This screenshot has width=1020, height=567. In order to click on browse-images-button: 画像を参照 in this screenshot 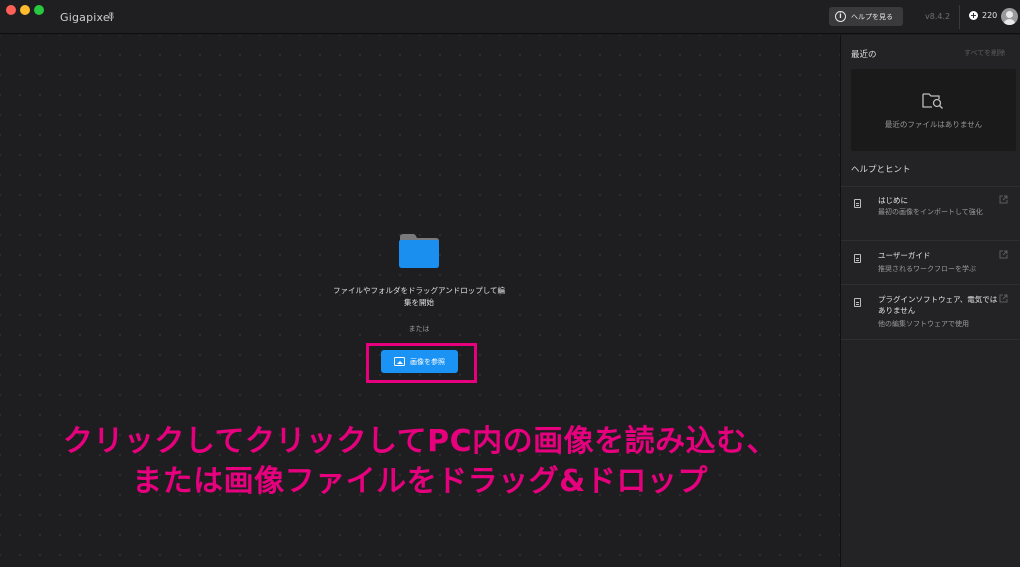, I will do `click(419, 361)`.